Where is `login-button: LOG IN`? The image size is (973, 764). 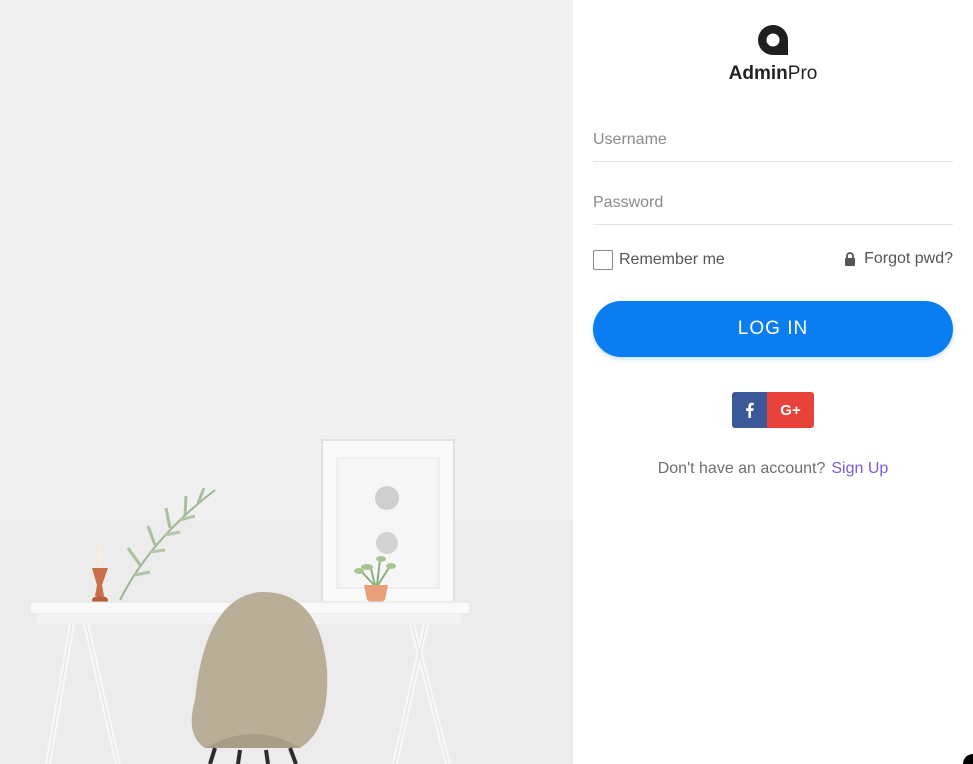
login-button: LOG IN is located at coordinates (773, 329).